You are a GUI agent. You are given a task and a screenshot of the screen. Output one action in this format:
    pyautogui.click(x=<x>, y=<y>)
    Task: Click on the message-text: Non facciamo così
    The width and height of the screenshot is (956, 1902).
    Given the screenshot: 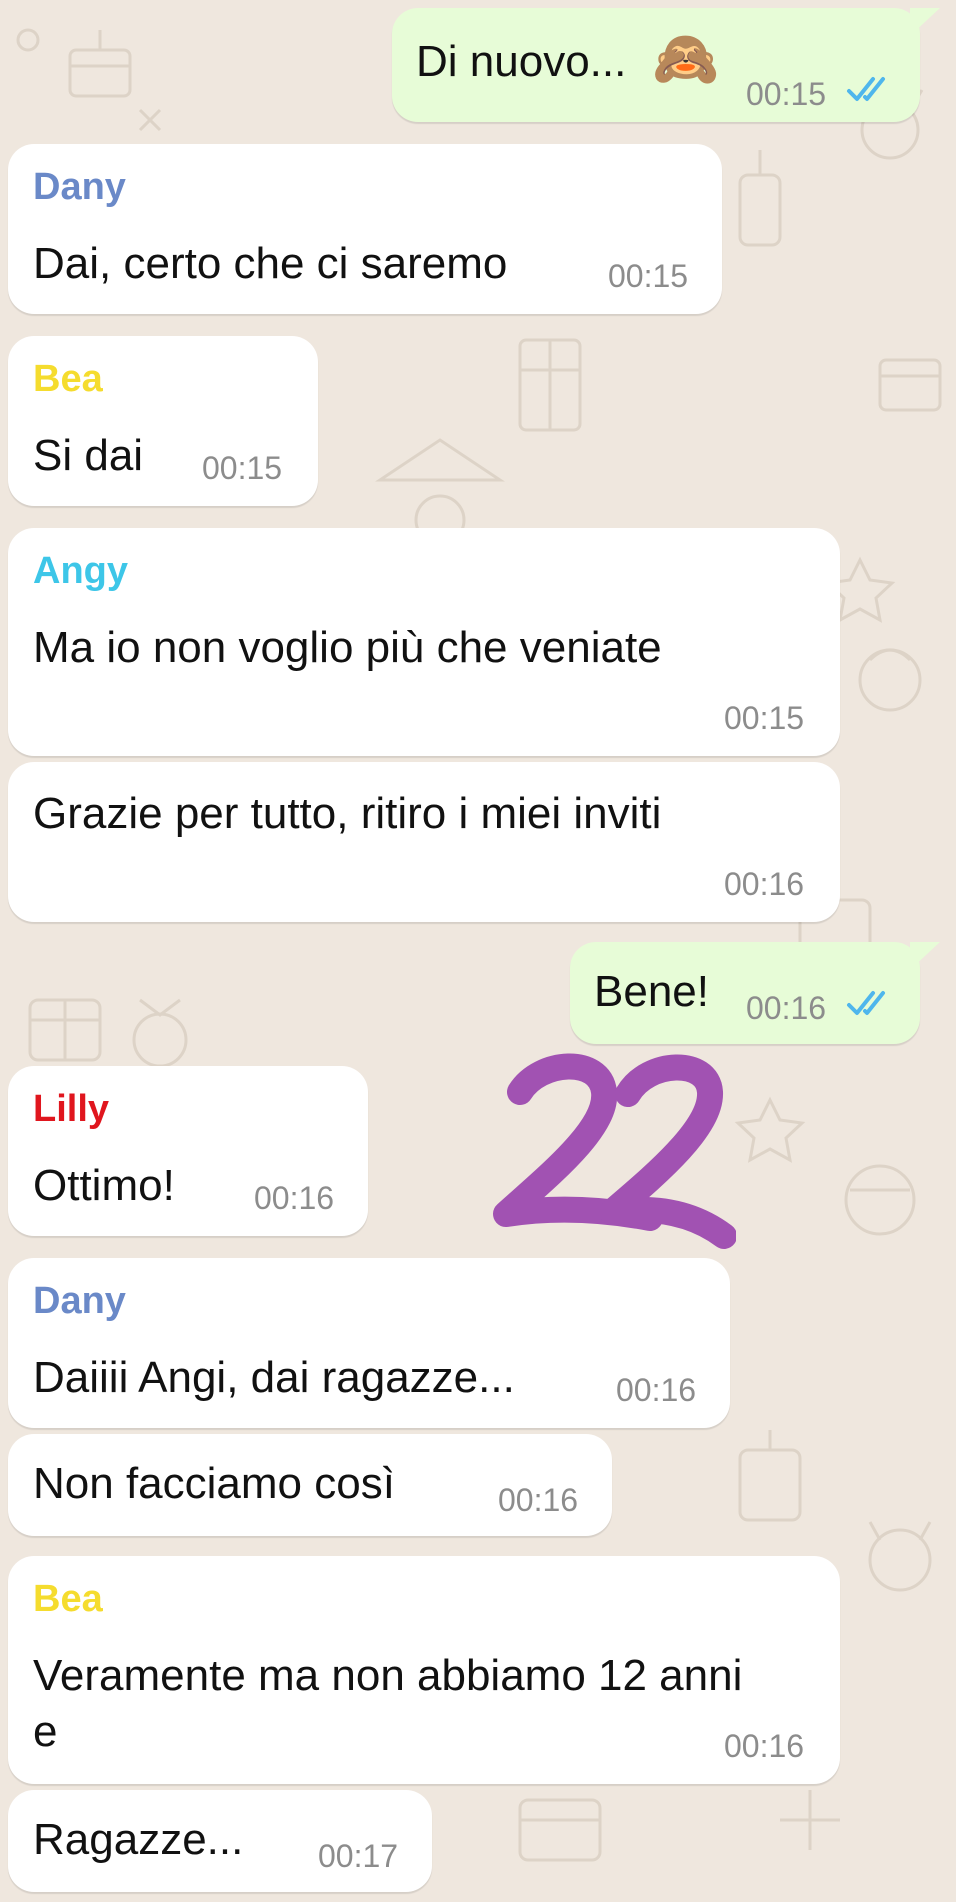 What is the action you would take?
    pyautogui.click(x=214, y=1483)
    